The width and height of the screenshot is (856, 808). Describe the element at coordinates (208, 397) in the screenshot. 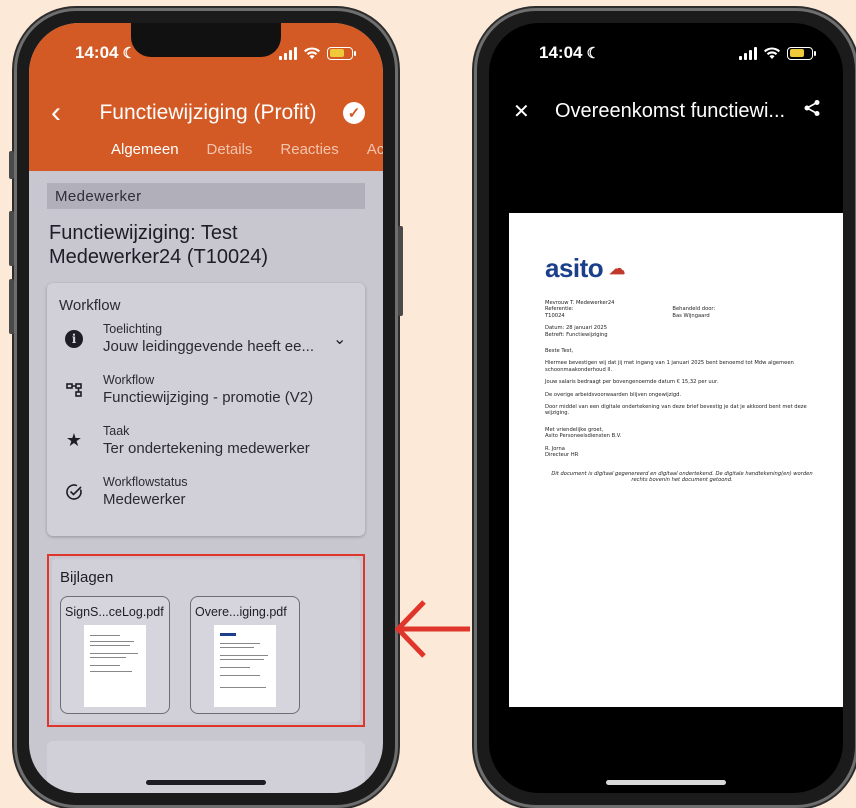

I see `row-value: Functiewijziging - promotie (V2)` at that location.